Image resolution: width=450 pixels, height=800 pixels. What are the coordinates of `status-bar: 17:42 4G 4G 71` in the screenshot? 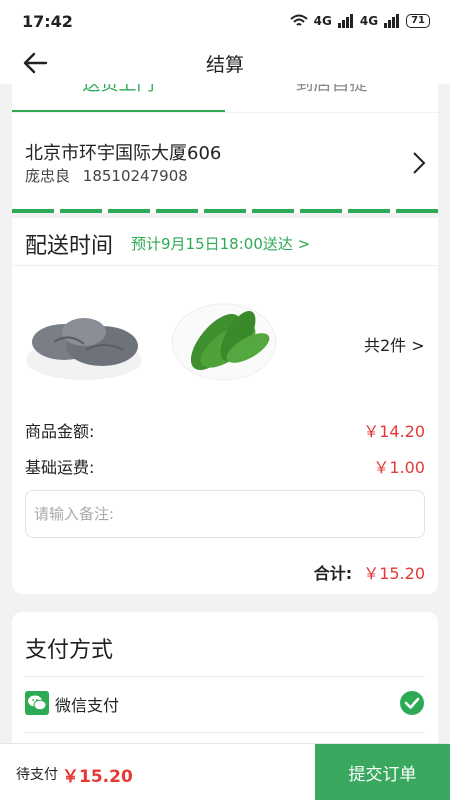 It's located at (225, 21).